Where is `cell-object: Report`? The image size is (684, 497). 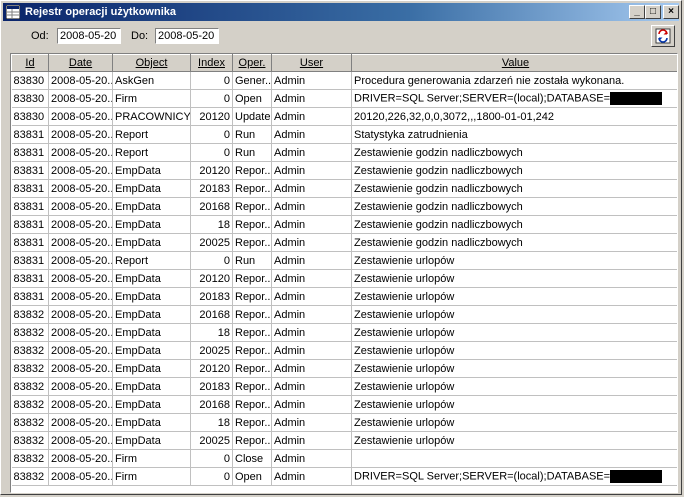
cell-object: Report is located at coordinates (151, 134).